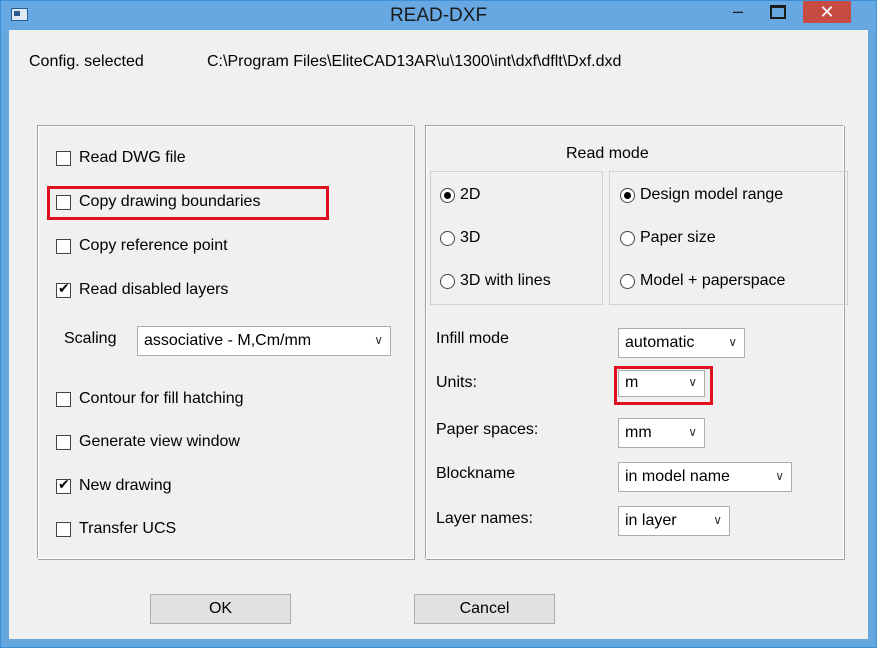 This screenshot has width=877, height=648. I want to click on scaling-select: associative - M,Cm/mm ∨, so click(264, 341).